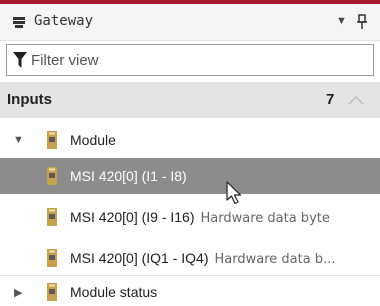 The image size is (380, 306). Describe the element at coordinates (20, 60) in the screenshot. I see `filter-icon` at that location.